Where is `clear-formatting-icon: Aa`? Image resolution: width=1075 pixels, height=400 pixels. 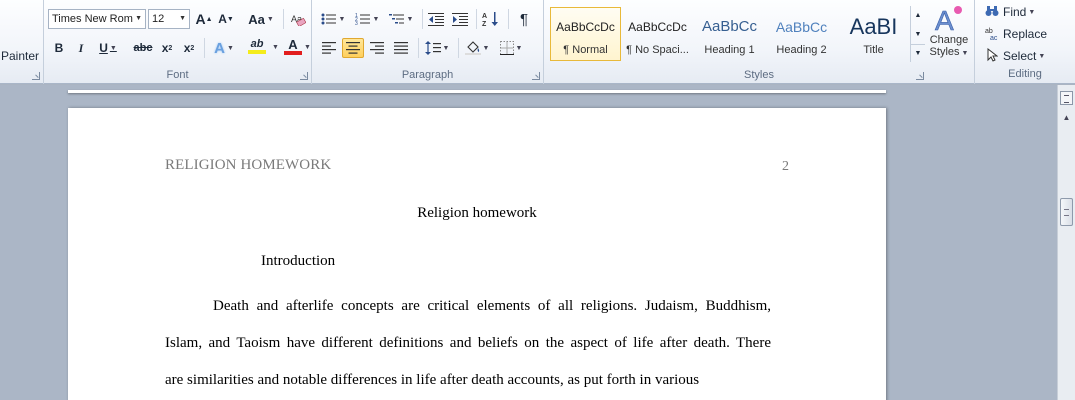 clear-formatting-icon: Aa is located at coordinates (298, 20).